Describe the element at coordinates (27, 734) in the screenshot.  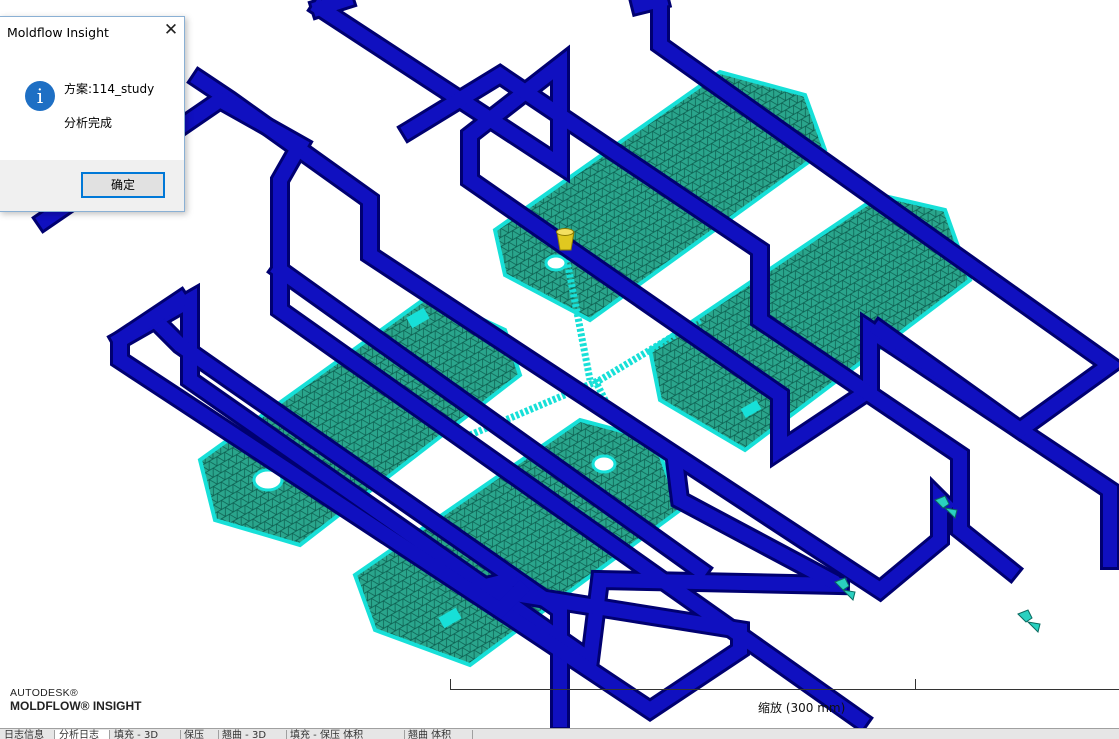
I see `tab-log: 日志信息` at that location.